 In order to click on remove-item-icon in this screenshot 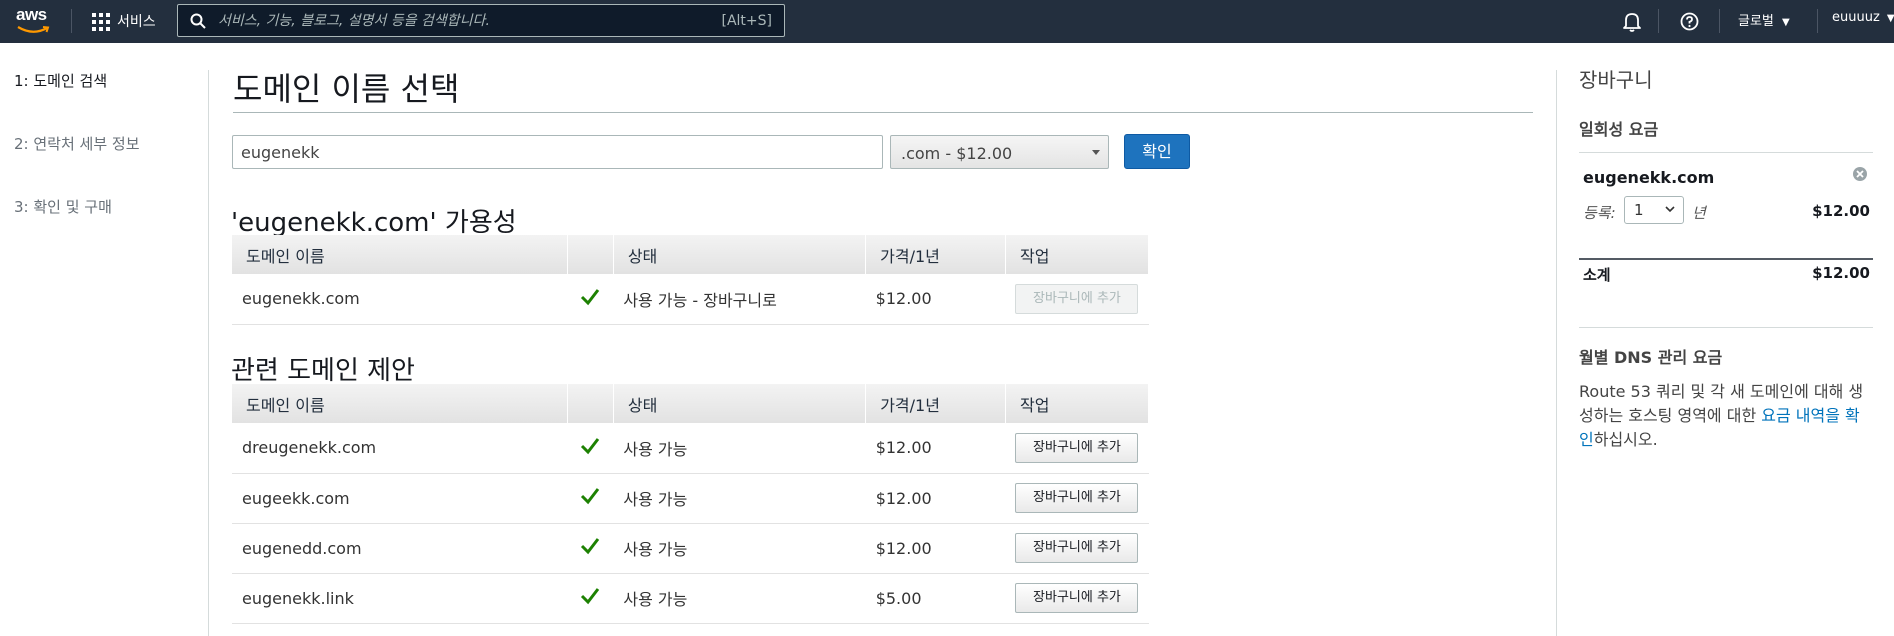, I will do `click(1860, 174)`.